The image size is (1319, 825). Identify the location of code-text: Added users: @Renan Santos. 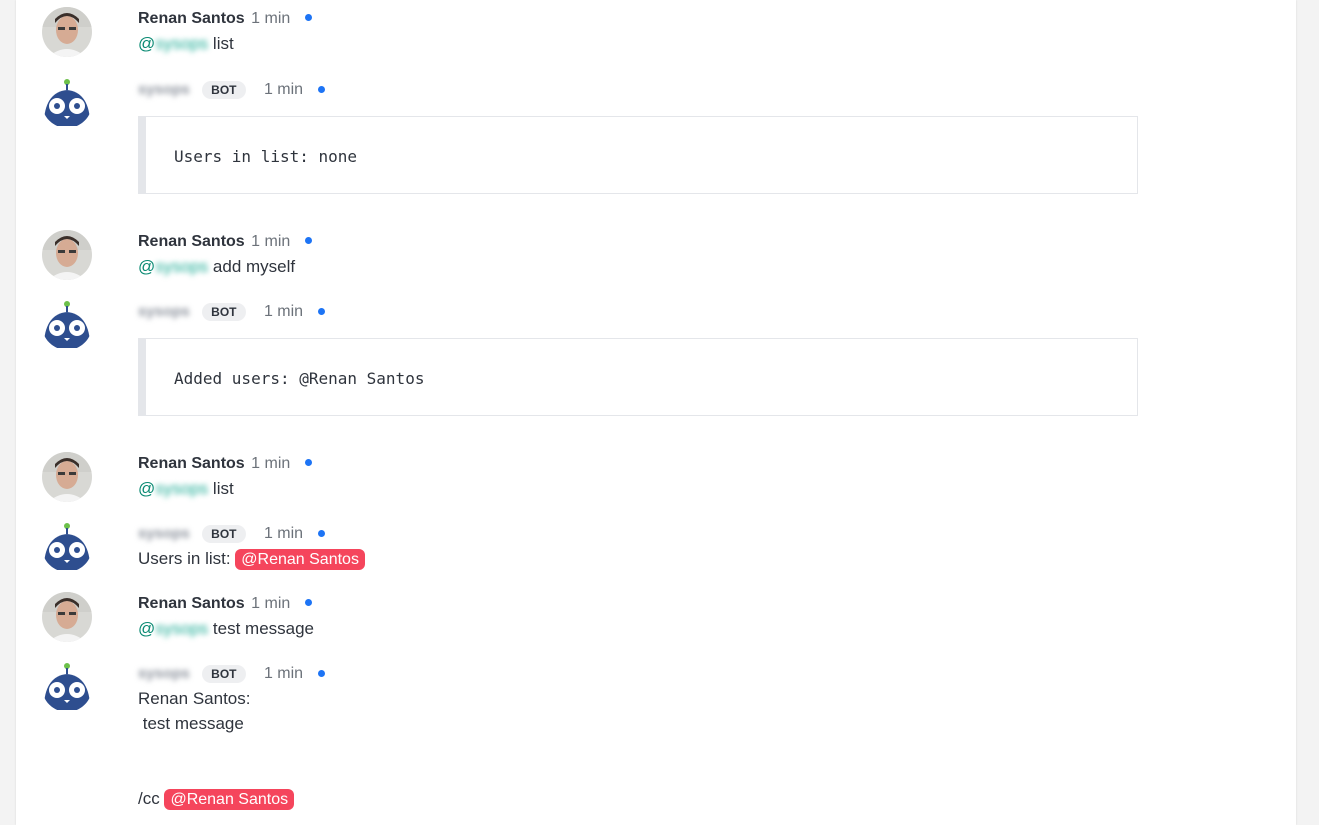
(299, 378).